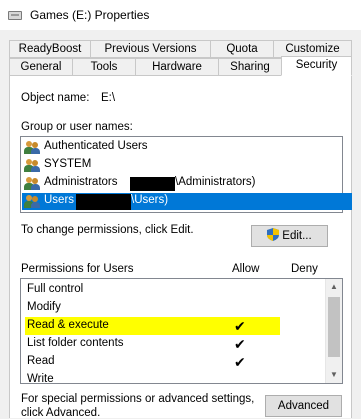 This screenshot has height=419, width=361. I want to click on user-item-label: Administrators, so click(81, 182).